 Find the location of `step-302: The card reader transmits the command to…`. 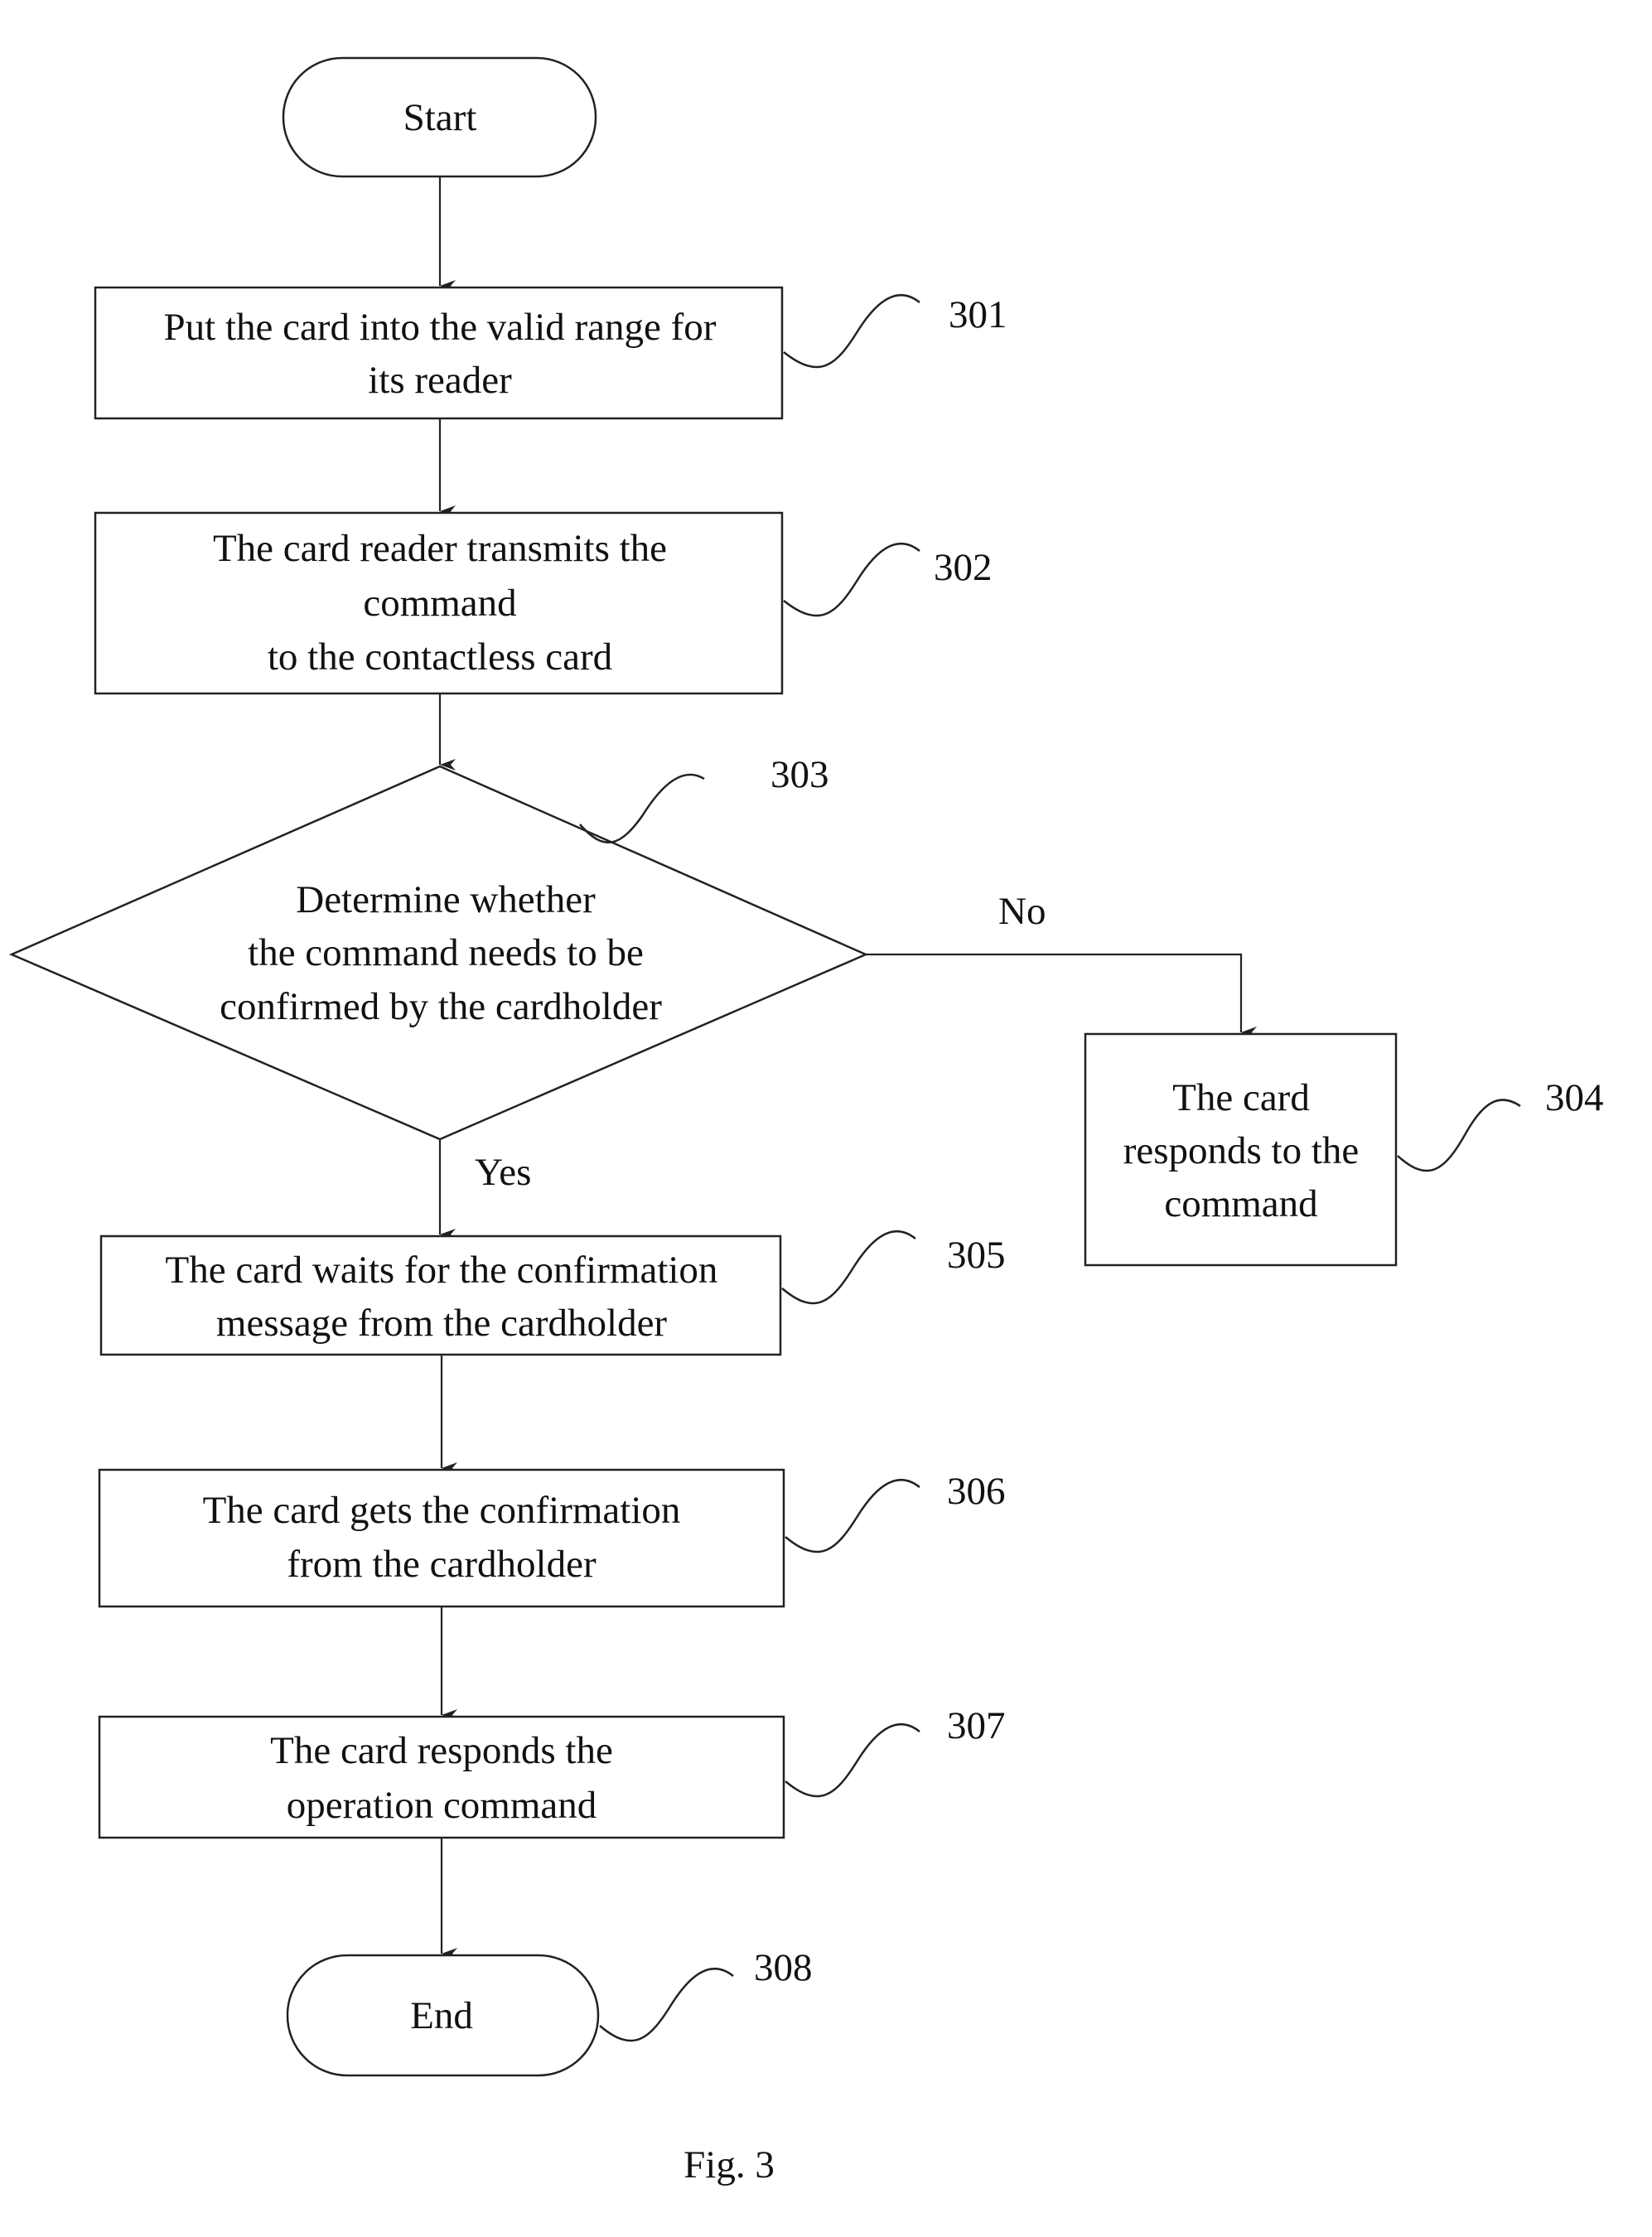

step-302: The card reader transmits the command to… is located at coordinates (439, 603).